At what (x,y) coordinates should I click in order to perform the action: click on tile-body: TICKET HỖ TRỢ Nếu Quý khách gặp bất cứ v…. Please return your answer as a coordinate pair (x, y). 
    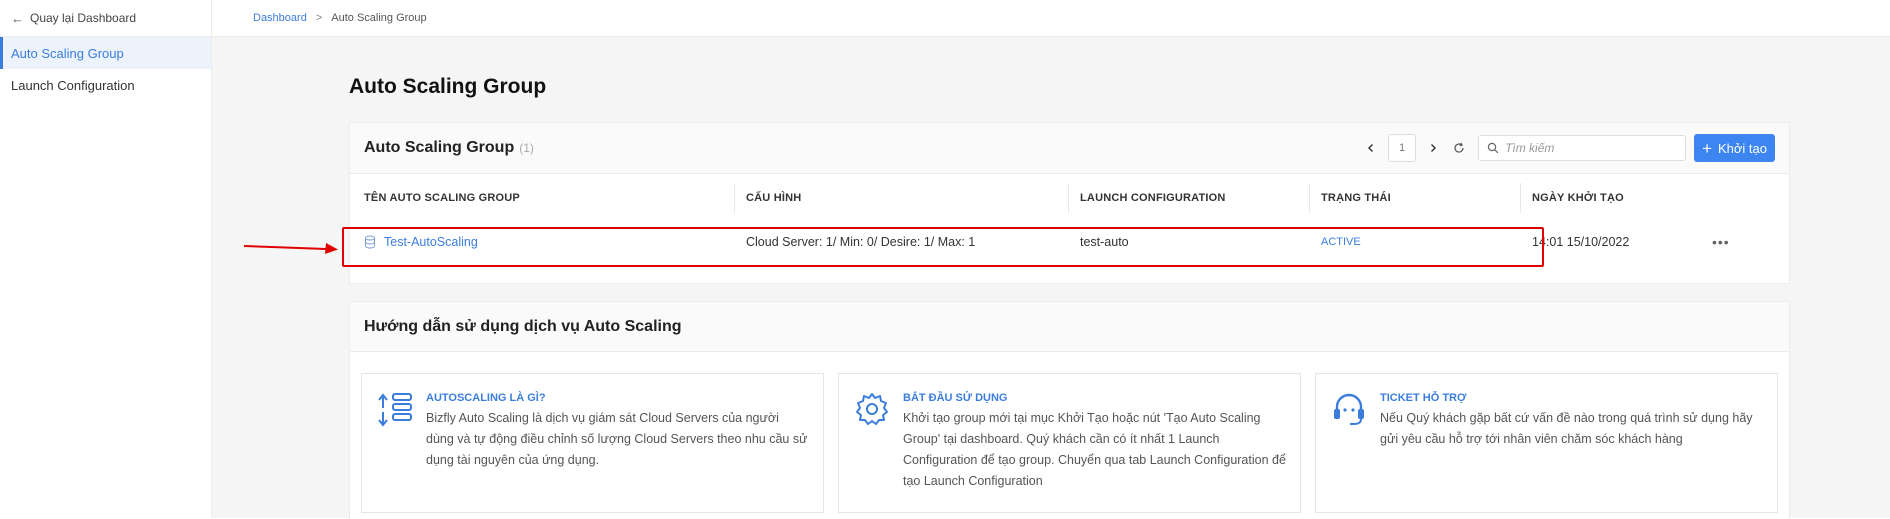
    Looking at the image, I should click on (1571, 443).